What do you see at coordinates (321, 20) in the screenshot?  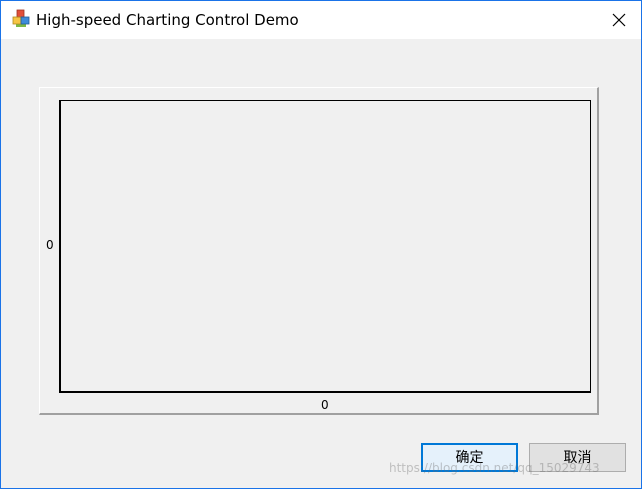 I see `title-bar: High-speed Charting Control Demo` at bounding box center [321, 20].